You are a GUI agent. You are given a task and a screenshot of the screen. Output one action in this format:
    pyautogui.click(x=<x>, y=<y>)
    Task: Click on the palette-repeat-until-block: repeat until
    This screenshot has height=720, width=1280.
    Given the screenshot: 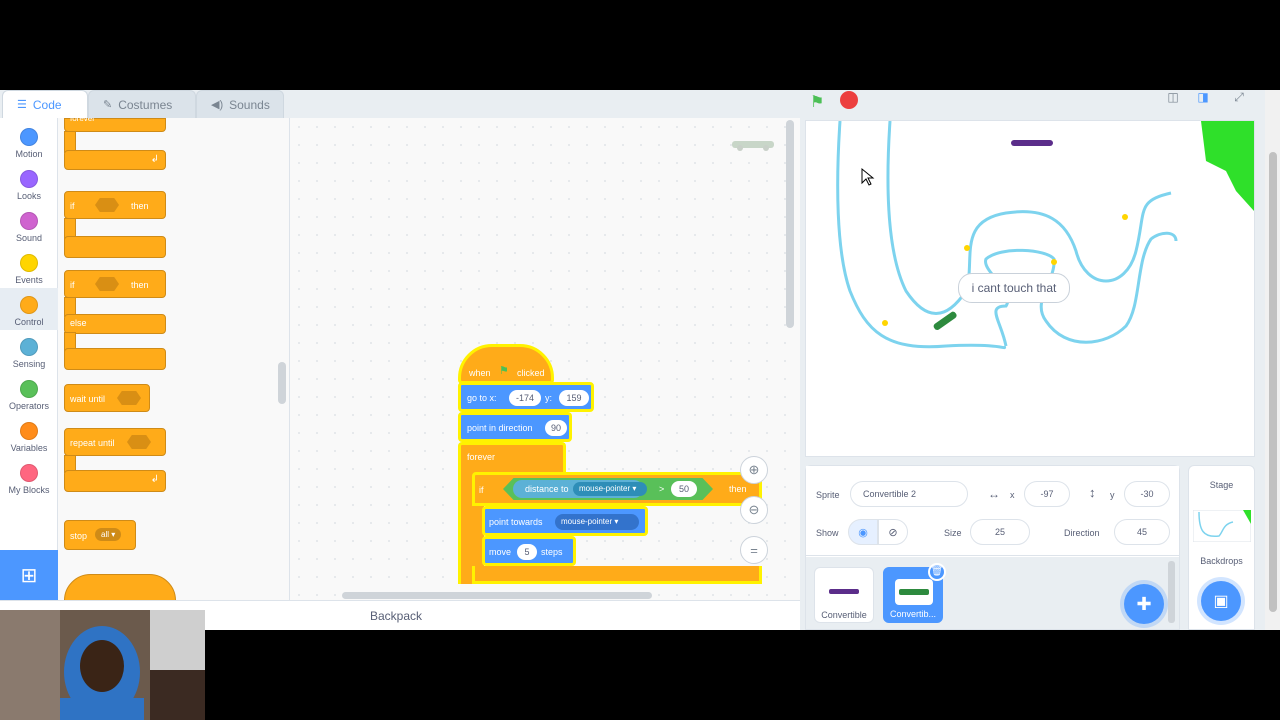 What is the action you would take?
    pyautogui.click(x=115, y=442)
    